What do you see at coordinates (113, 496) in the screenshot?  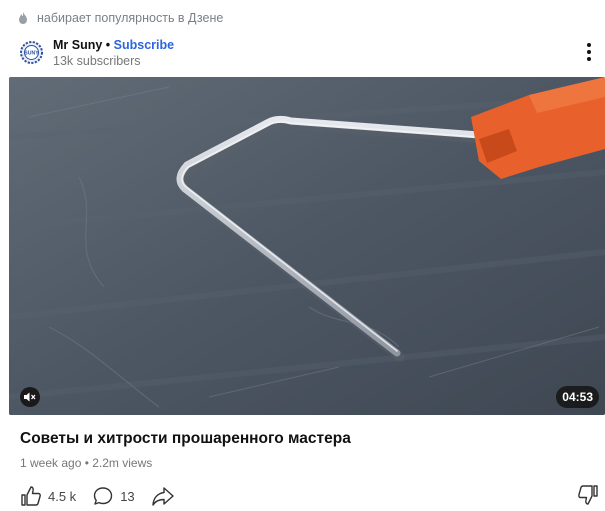 I see `comment-button: 13` at bounding box center [113, 496].